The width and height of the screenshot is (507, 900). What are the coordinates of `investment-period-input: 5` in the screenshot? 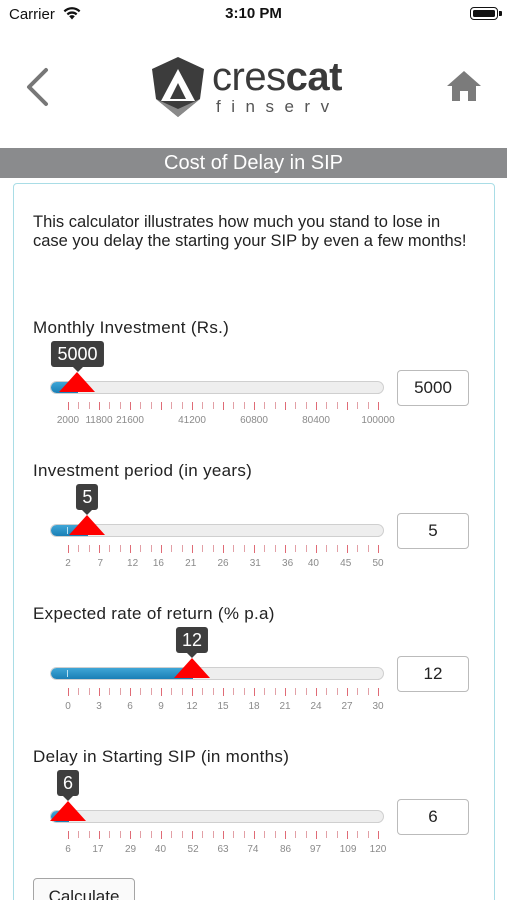 It's located at (433, 531).